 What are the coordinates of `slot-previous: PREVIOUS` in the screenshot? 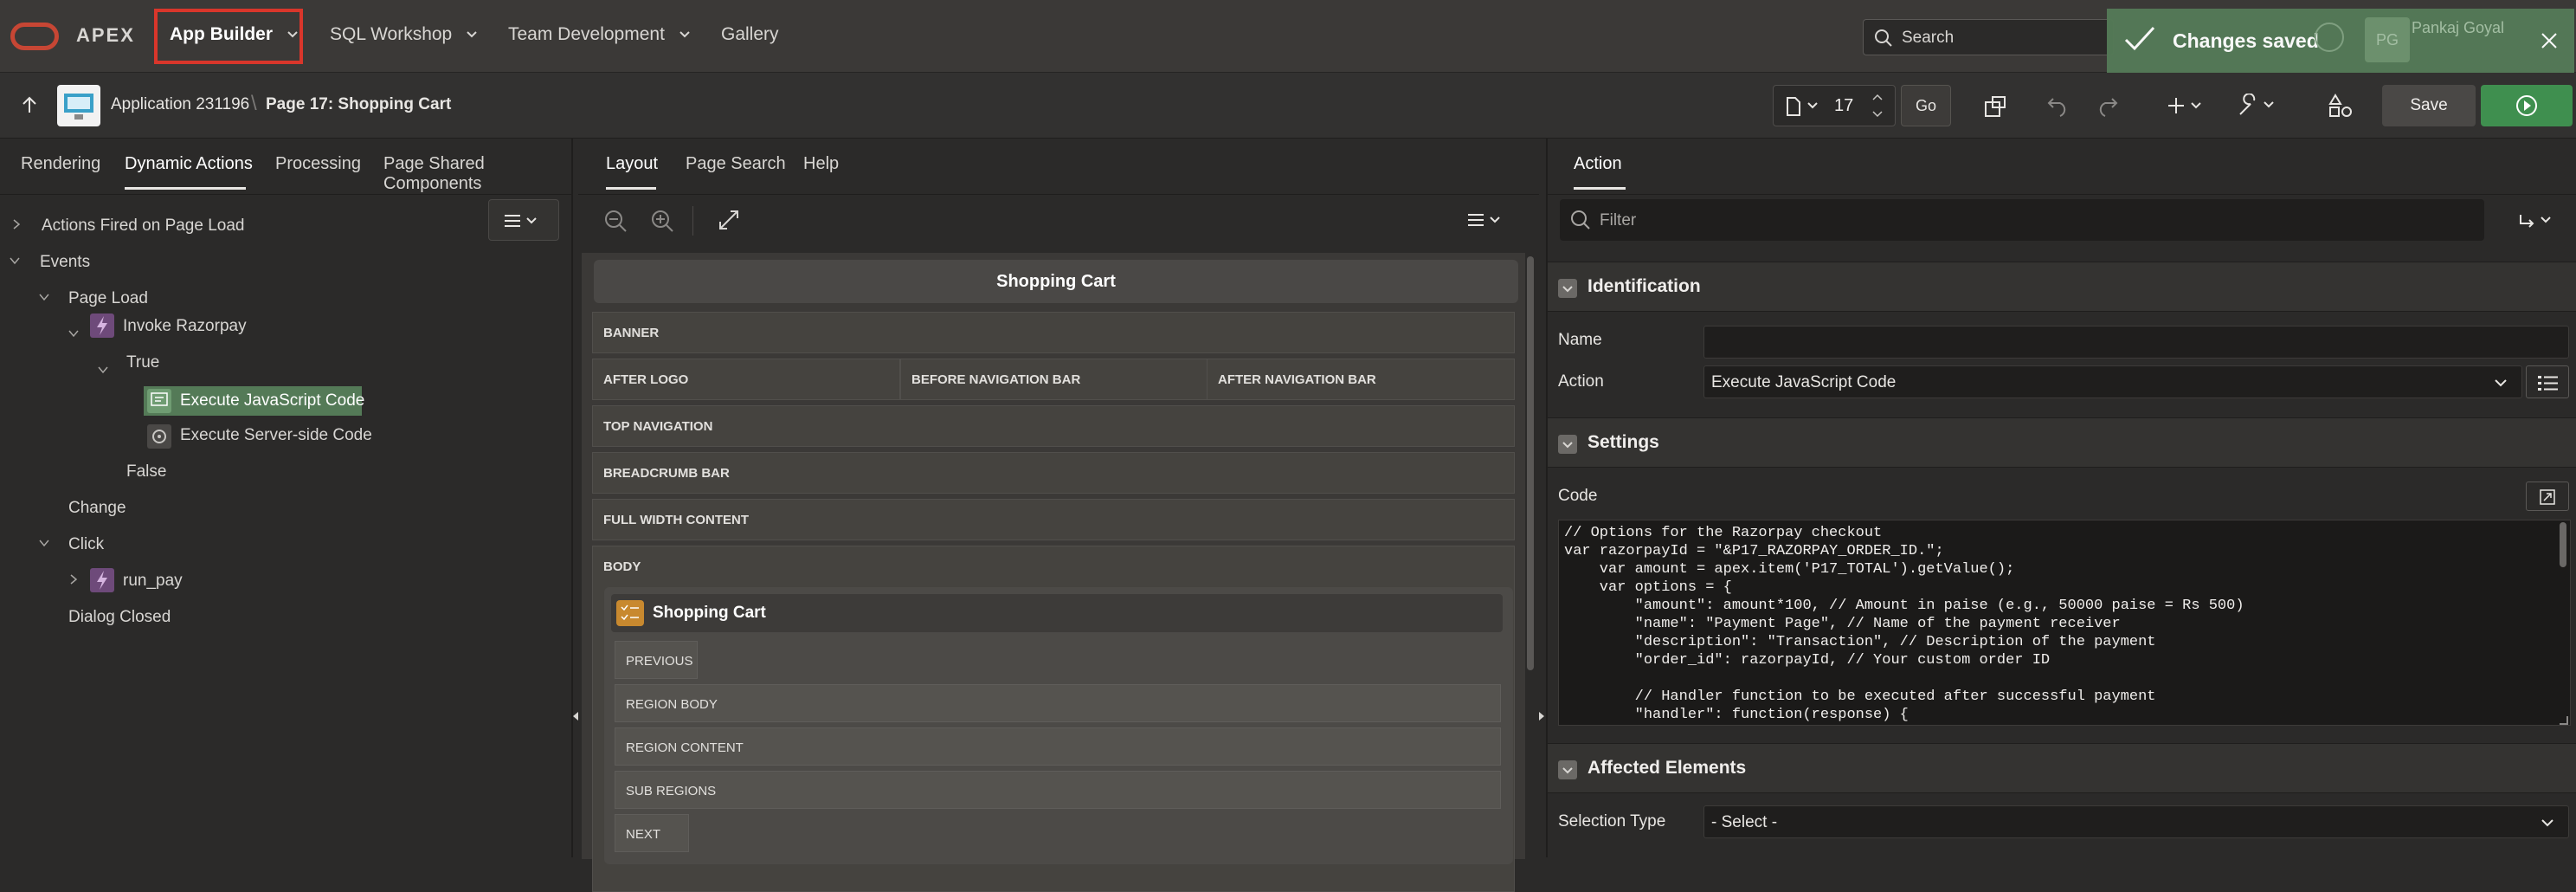 It's located at (656, 660).